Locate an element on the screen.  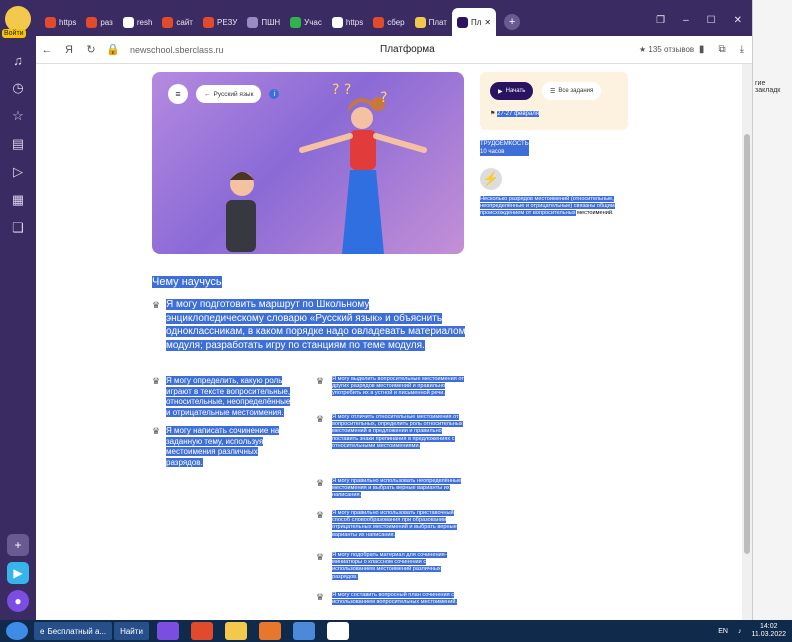
windows-start-icon is located at coordinates (17, 631).